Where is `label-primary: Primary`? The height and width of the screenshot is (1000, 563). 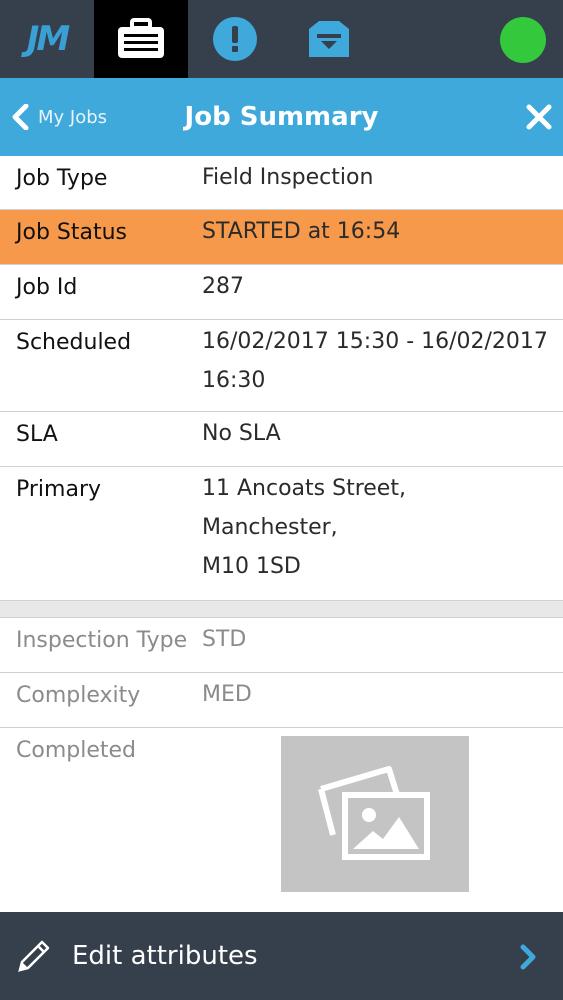
label-primary: Primary is located at coordinates (59, 489).